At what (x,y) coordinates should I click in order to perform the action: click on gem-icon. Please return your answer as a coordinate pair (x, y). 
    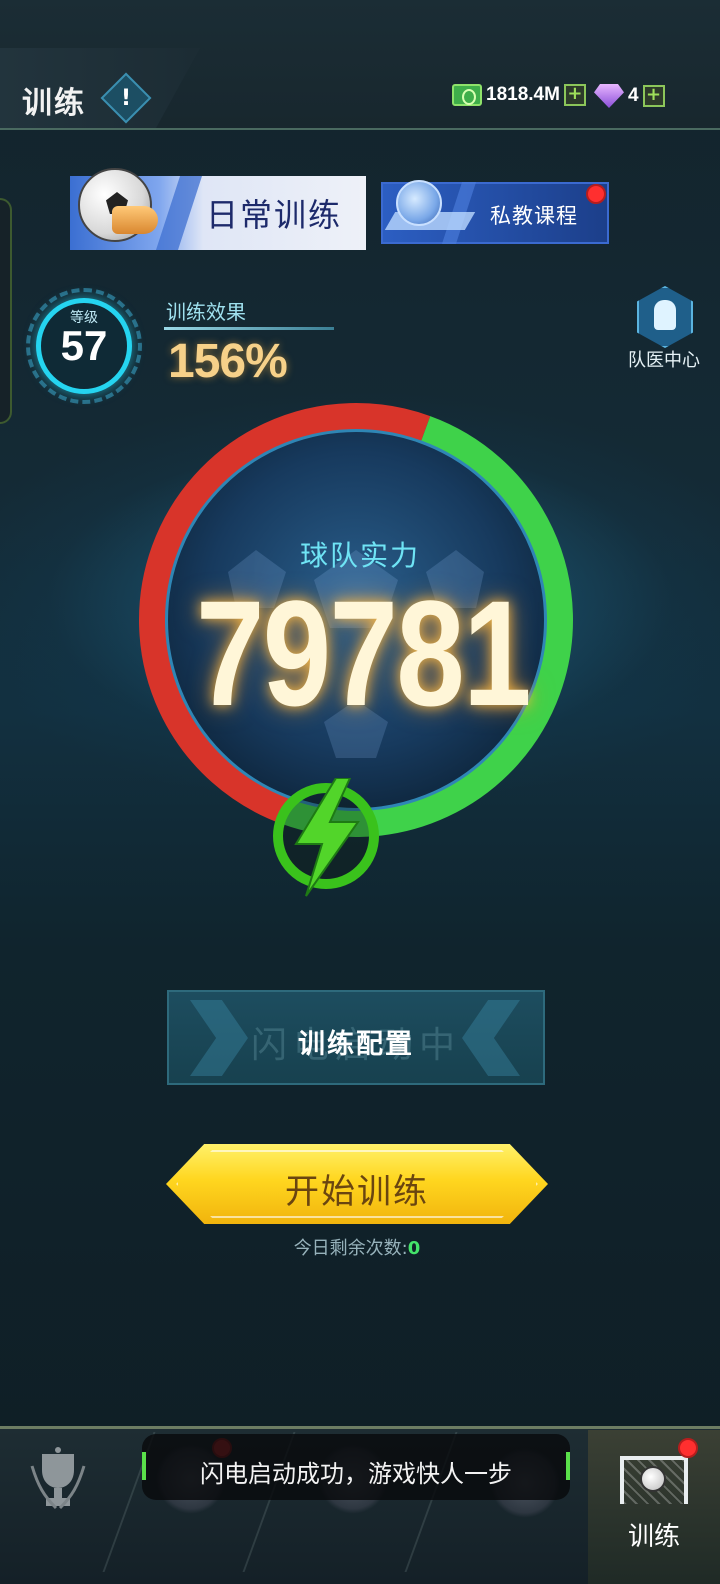
    Looking at the image, I should click on (609, 96).